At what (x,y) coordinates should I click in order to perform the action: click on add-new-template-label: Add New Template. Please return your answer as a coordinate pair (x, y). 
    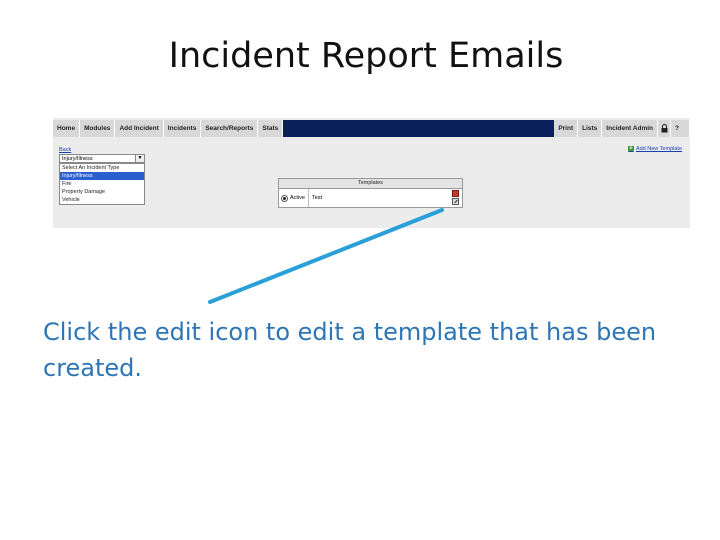
    Looking at the image, I should click on (658, 149).